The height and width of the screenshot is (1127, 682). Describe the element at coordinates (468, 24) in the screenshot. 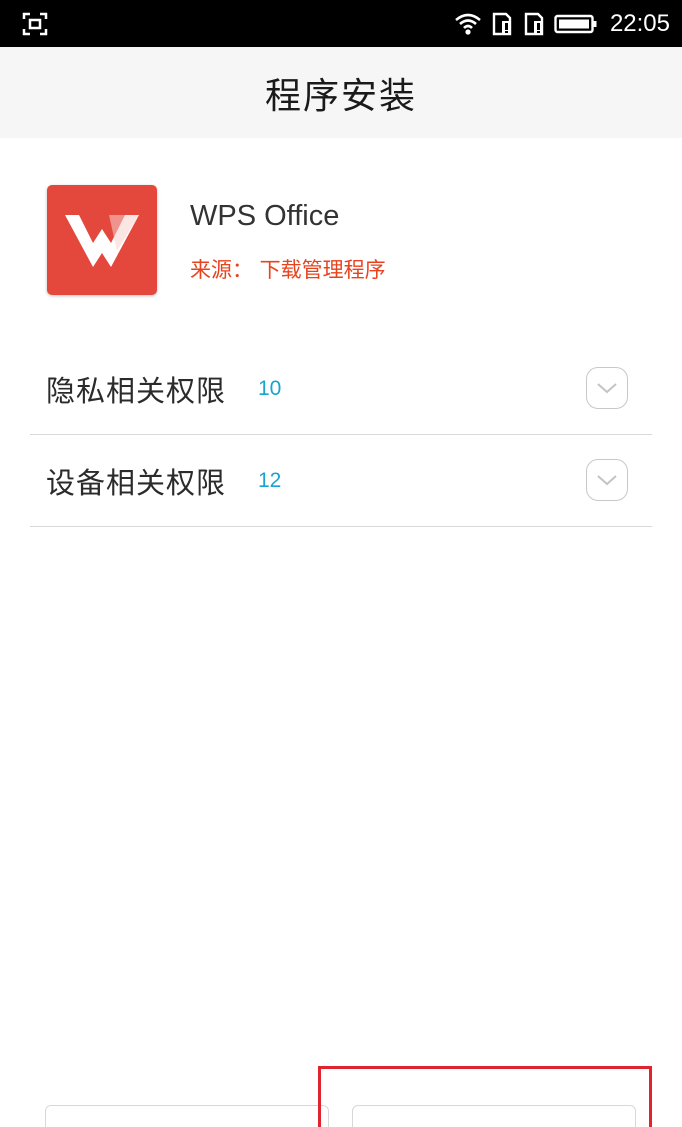

I see `wifi-icon` at that location.